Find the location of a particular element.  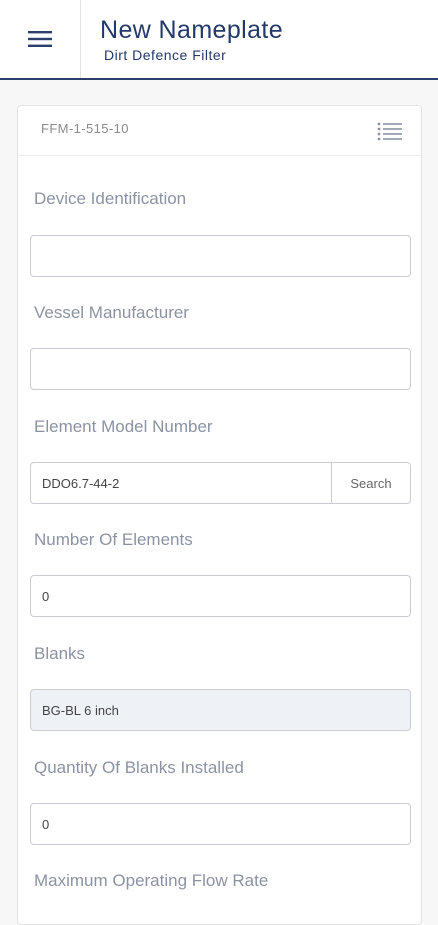

card-header: FFM-1-515-10 is located at coordinates (219, 131).